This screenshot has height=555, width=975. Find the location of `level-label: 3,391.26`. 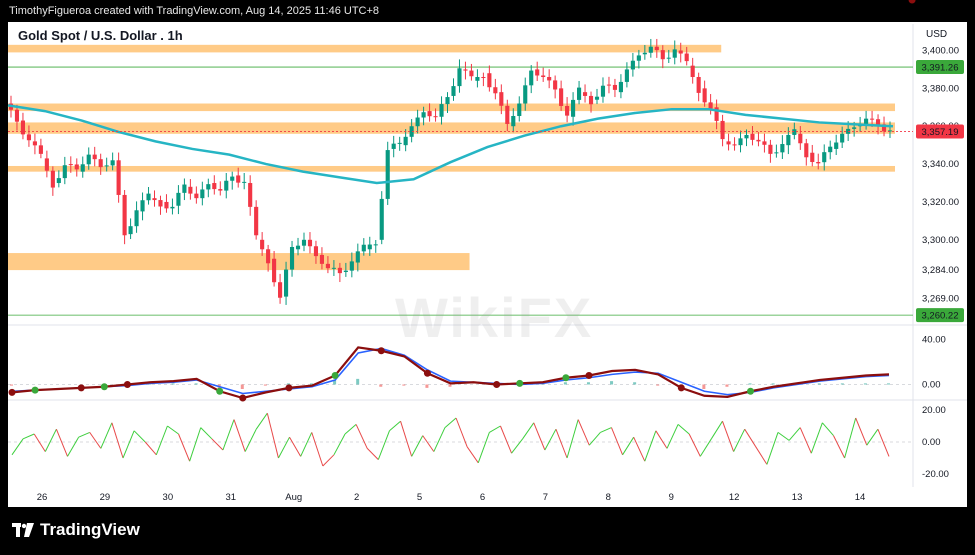

level-label: 3,391.26 is located at coordinates (940, 68).